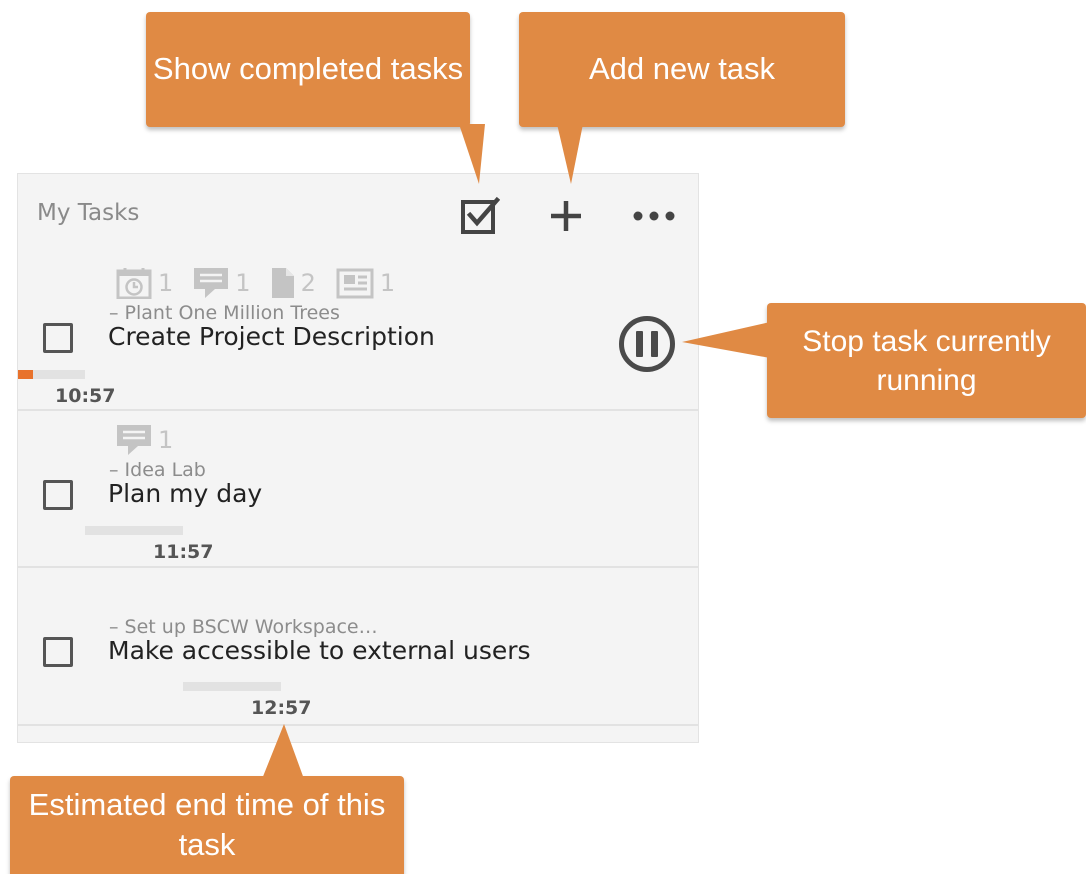 The width and height of the screenshot is (1086, 874). I want to click on more-icon, so click(654, 216).